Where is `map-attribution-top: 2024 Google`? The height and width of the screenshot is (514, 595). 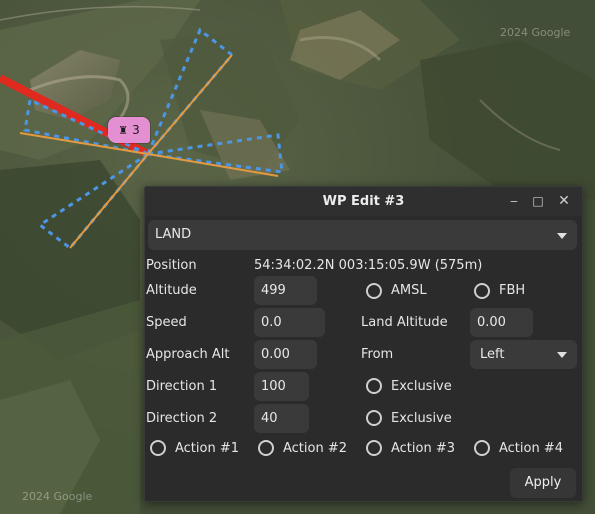 map-attribution-top: 2024 Google is located at coordinates (535, 32).